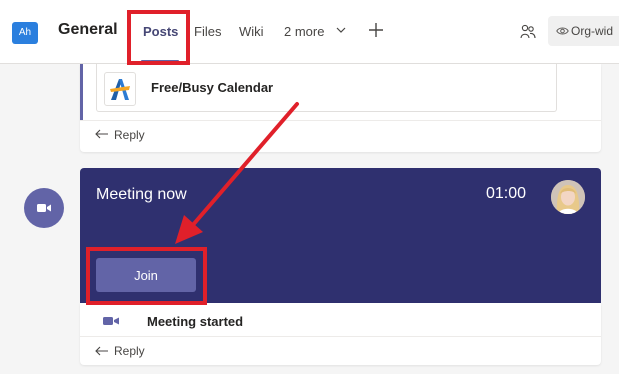 The image size is (619, 374). What do you see at coordinates (146, 276) in the screenshot?
I see `highlight-box-join` at bounding box center [146, 276].